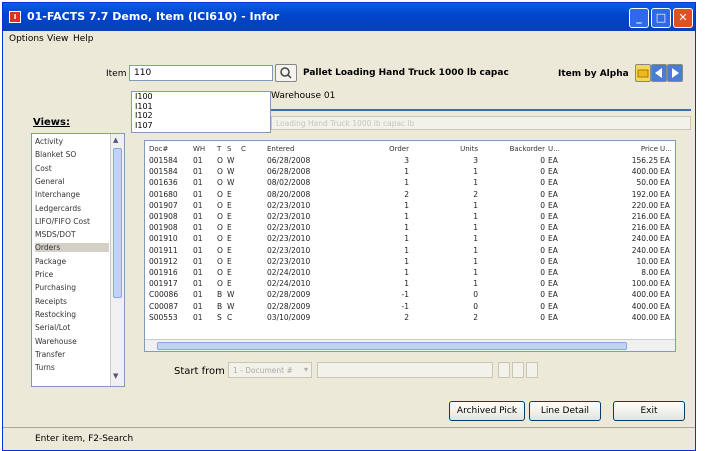 This screenshot has height=451, width=707. What do you see at coordinates (72, 327) in the screenshot?
I see `view-item: Serial/Lot` at bounding box center [72, 327].